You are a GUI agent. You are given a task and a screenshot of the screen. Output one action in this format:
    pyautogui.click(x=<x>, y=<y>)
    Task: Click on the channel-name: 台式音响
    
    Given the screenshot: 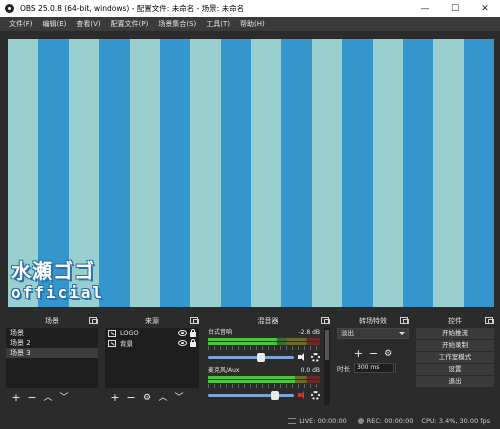 What is the action you would take?
    pyautogui.click(x=220, y=332)
    